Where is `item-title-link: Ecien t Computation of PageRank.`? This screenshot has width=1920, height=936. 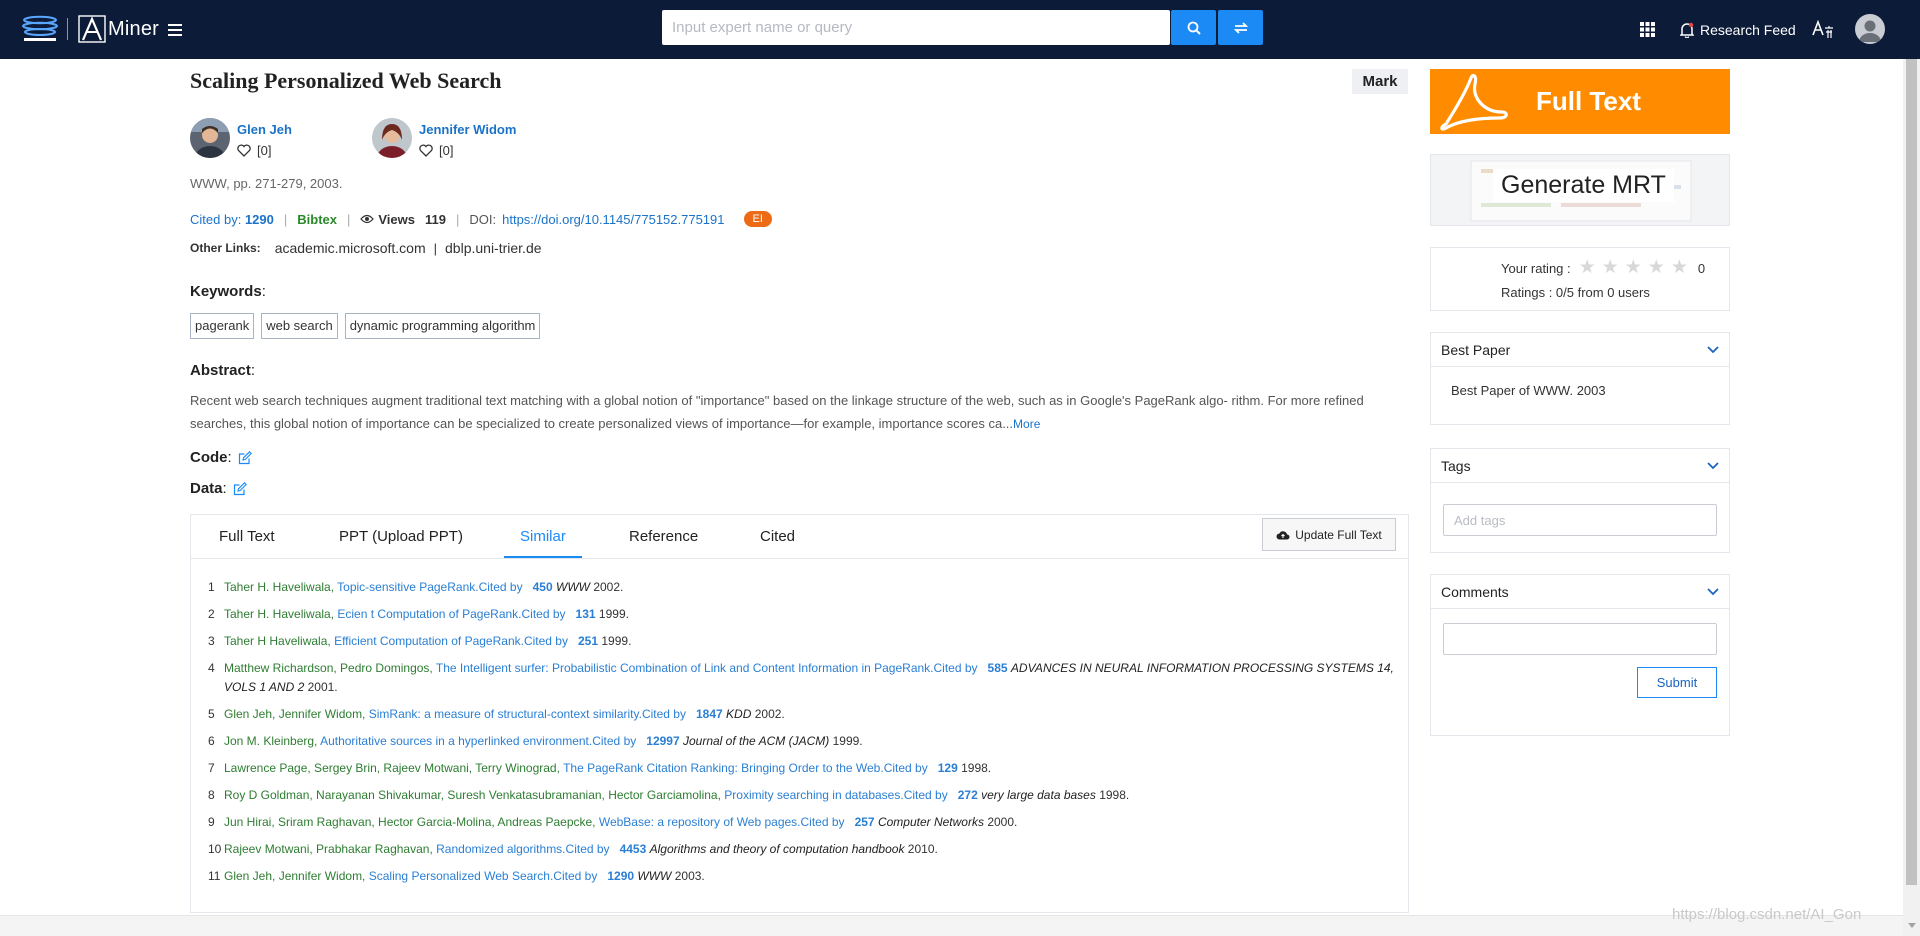
item-title-link: Ecien t Computation of PageRank. is located at coordinates (429, 614).